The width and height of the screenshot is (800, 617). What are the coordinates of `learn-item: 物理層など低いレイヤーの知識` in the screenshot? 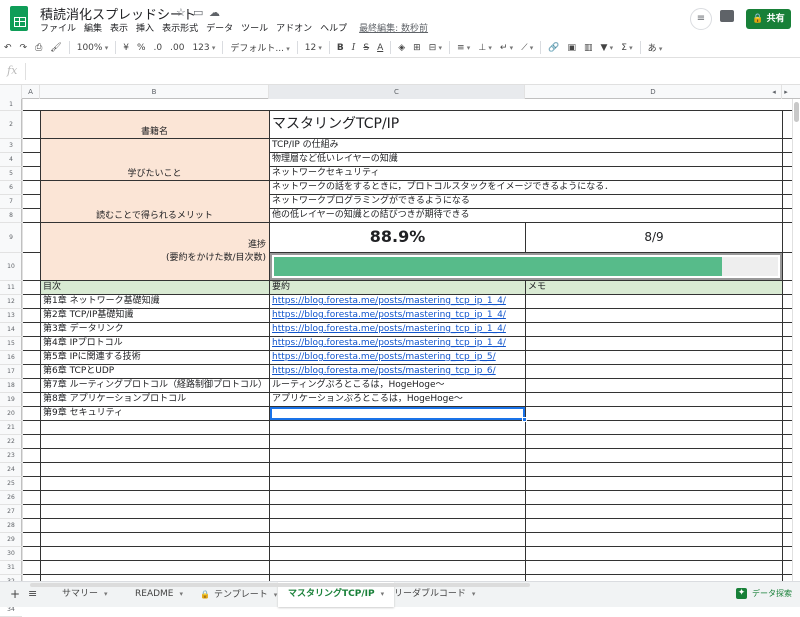 It's located at (526, 159).